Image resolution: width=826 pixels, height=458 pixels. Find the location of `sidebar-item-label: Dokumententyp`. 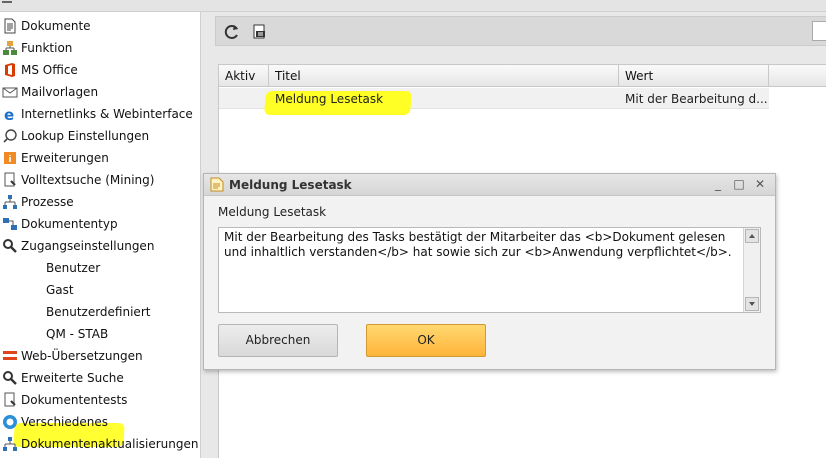

sidebar-item-label: Dokumententyp is located at coordinates (69, 224).